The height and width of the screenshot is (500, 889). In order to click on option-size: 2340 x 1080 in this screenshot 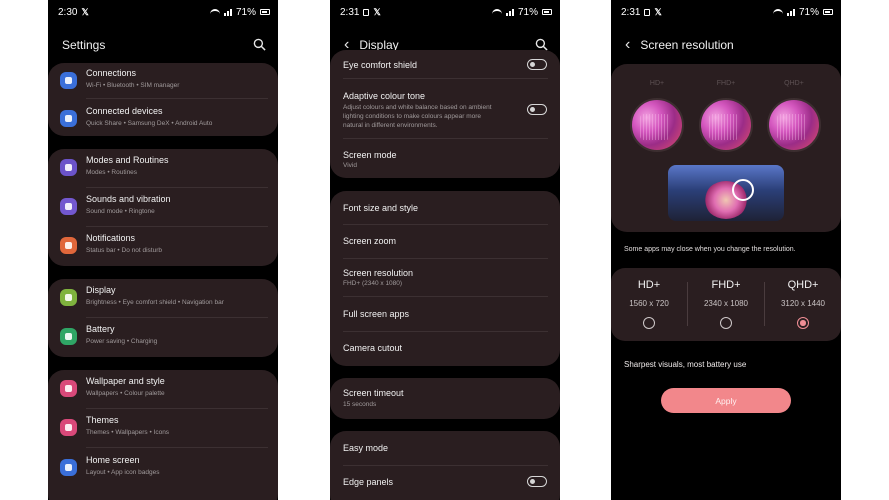, I will do `click(726, 303)`.